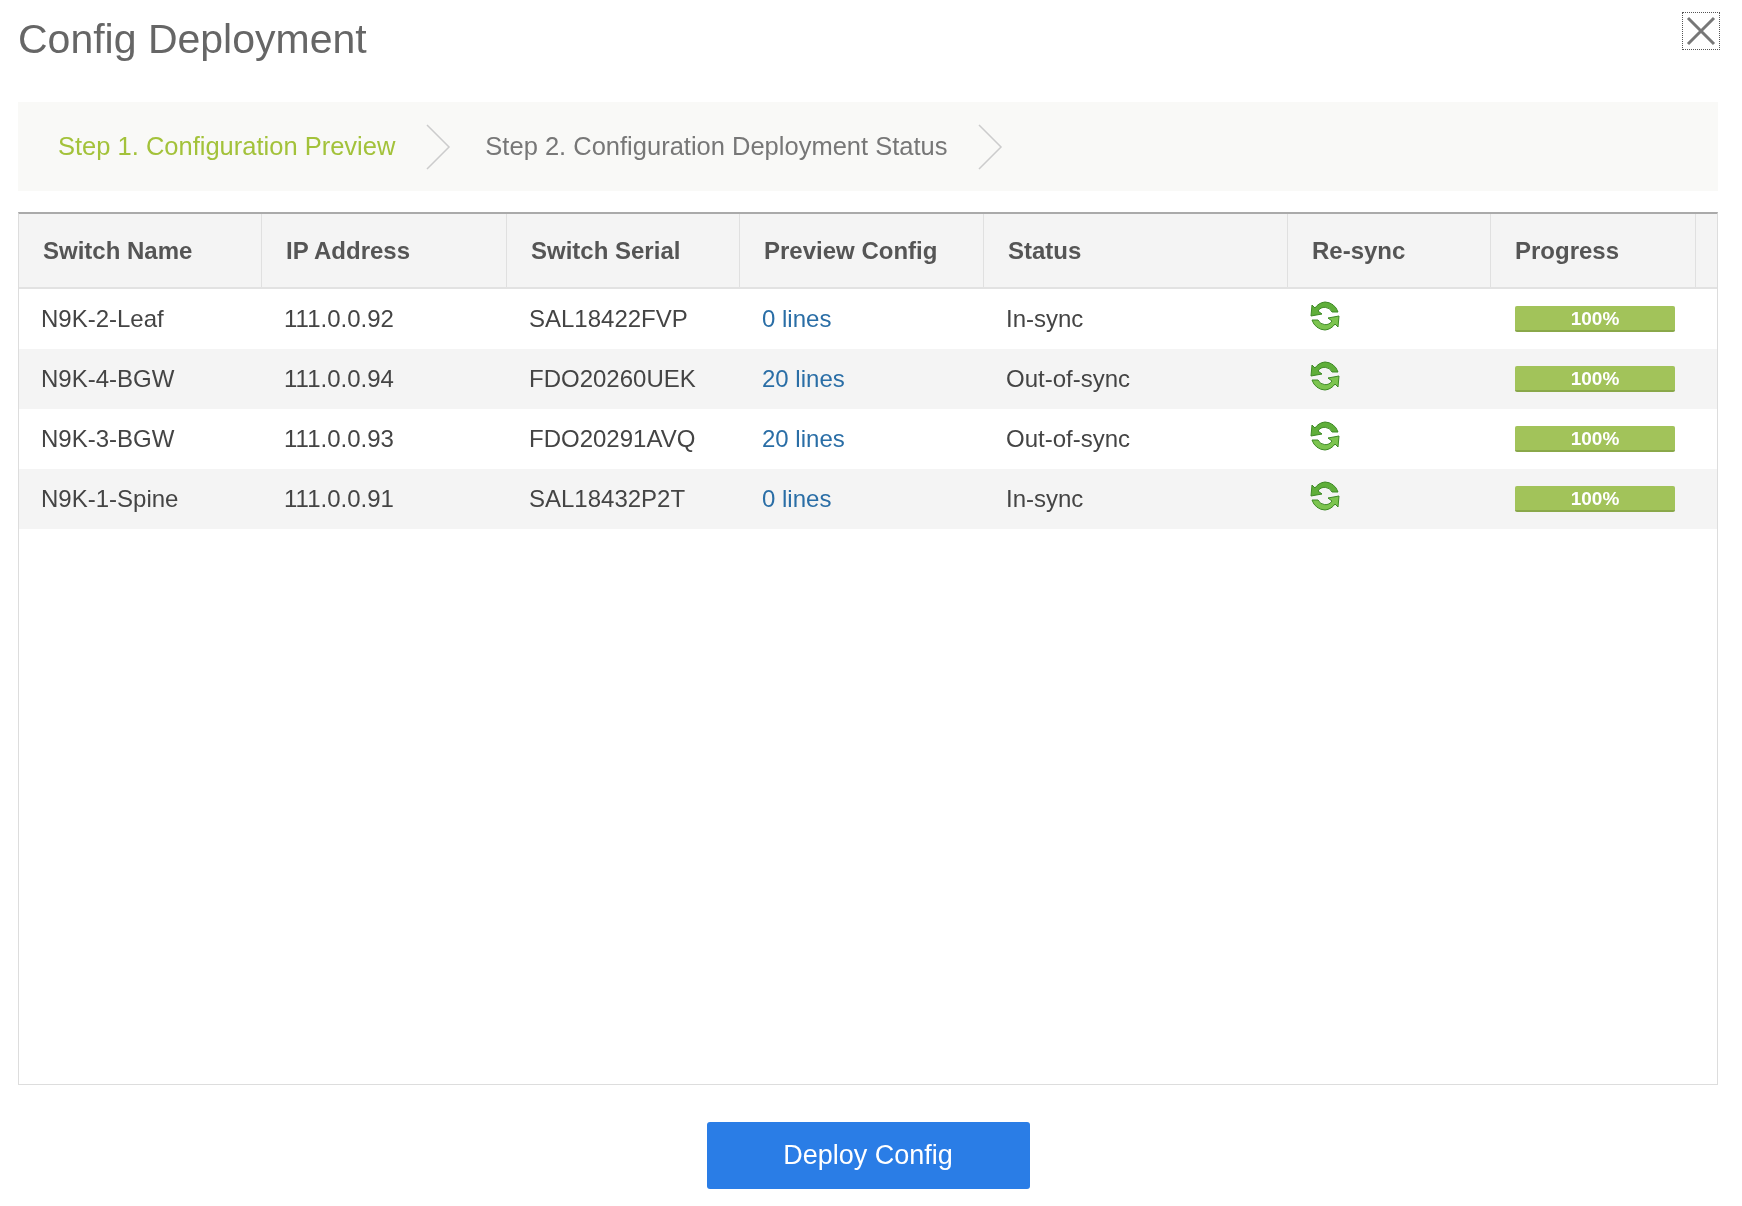  I want to click on deploy-button: Deploy Config, so click(868, 1155).